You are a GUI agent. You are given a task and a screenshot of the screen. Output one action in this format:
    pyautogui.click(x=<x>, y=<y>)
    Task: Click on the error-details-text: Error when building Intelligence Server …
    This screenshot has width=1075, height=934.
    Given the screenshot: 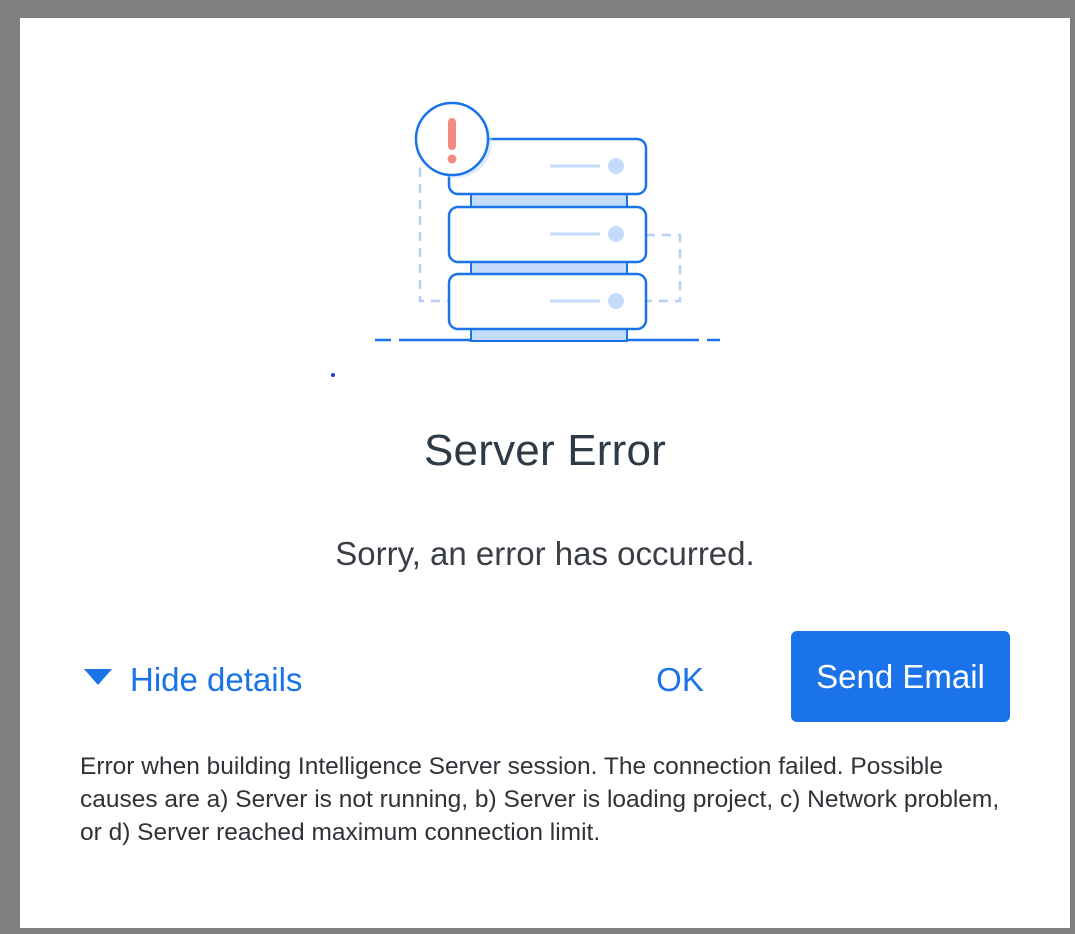 What is the action you would take?
    pyautogui.click(x=540, y=799)
    